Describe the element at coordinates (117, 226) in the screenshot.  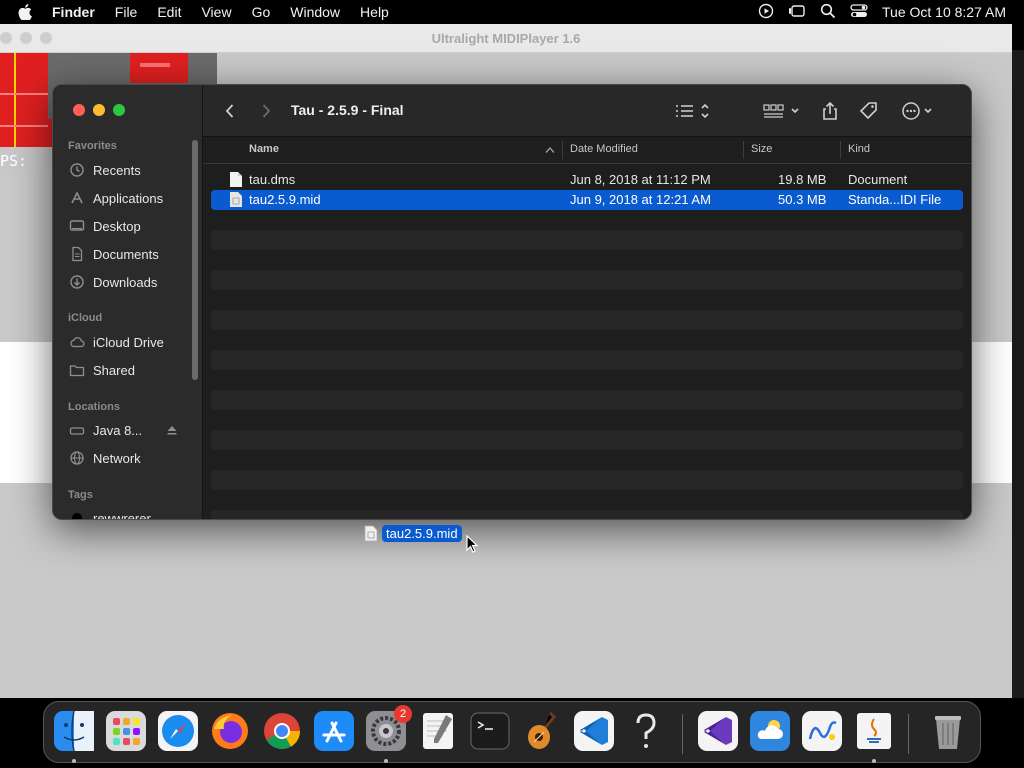
I see `sidebar-item-label: Desktop` at that location.